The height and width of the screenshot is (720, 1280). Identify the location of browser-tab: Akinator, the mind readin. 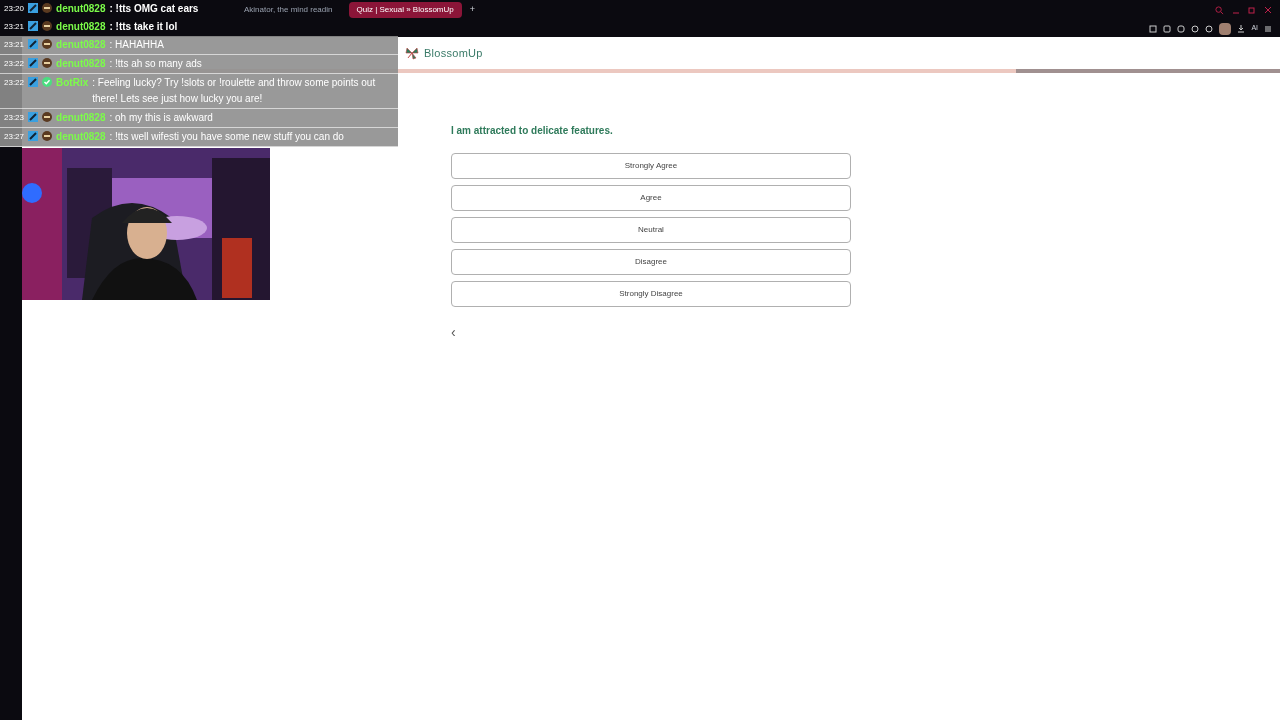
(288, 10).